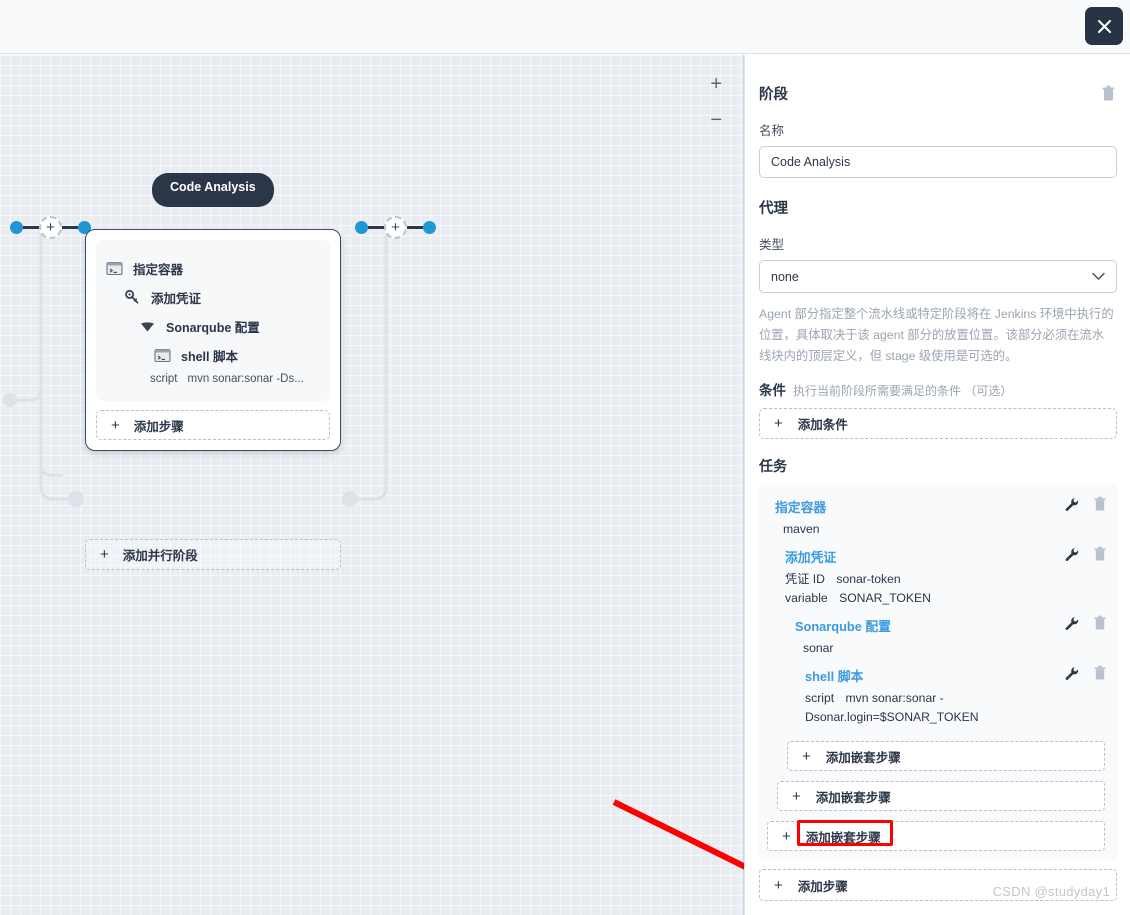 The height and width of the screenshot is (915, 1130). What do you see at coordinates (209, 357) in the screenshot?
I see `step-label: shell 脚本` at bounding box center [209, 357].